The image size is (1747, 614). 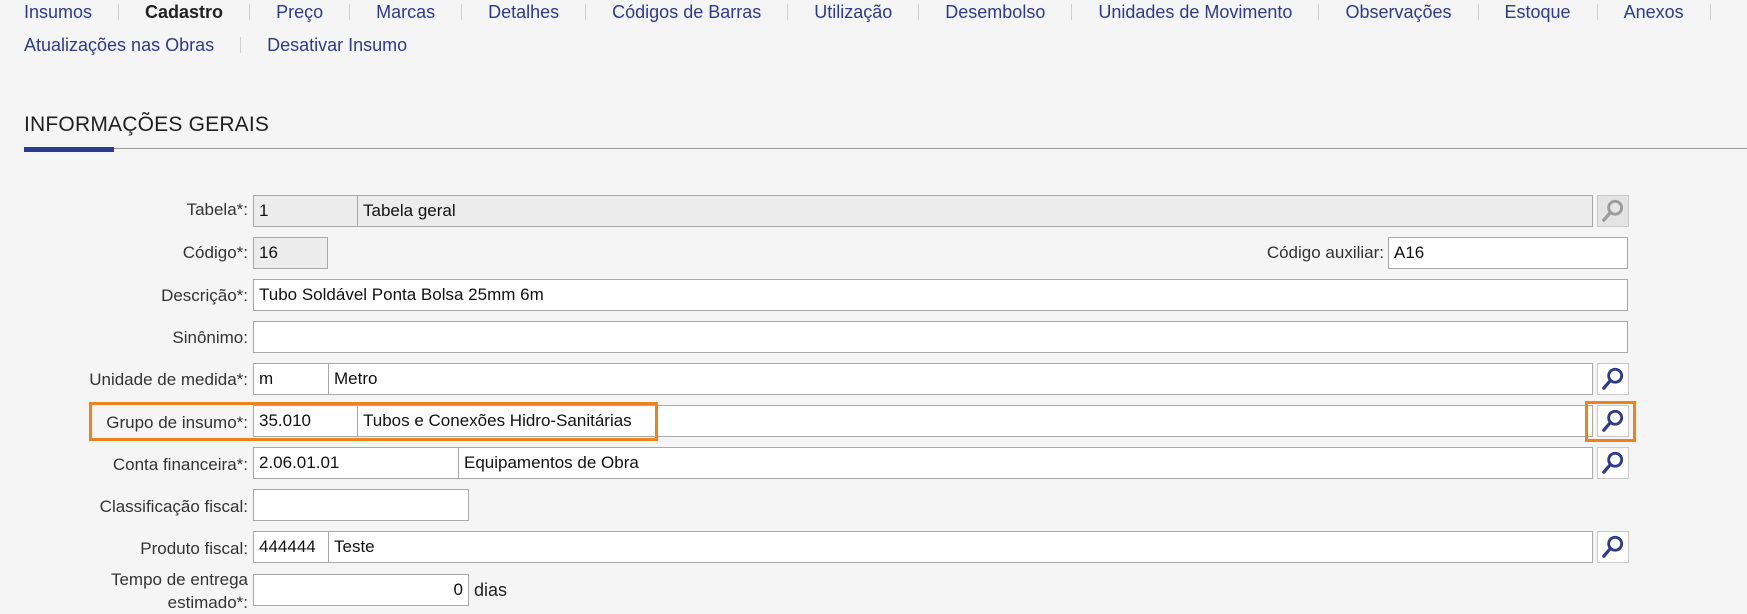 What do you see at coordinates (215, 252) in the screenshot?
I see `codigo-label: Código*:` at bounding box center [215, 252].